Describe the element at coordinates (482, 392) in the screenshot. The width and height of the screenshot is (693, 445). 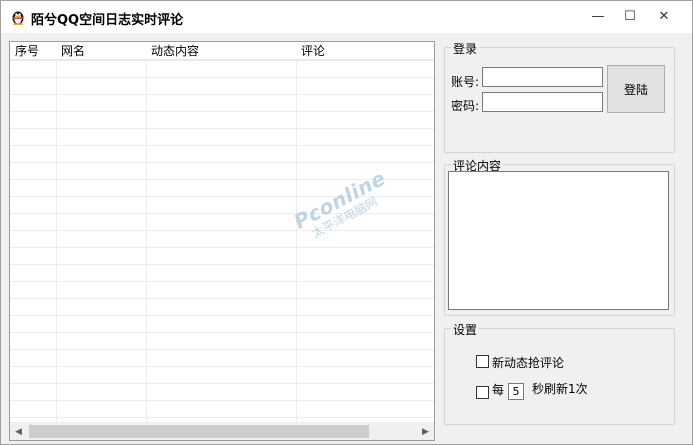
I see `refresh-checkbox` at that location.